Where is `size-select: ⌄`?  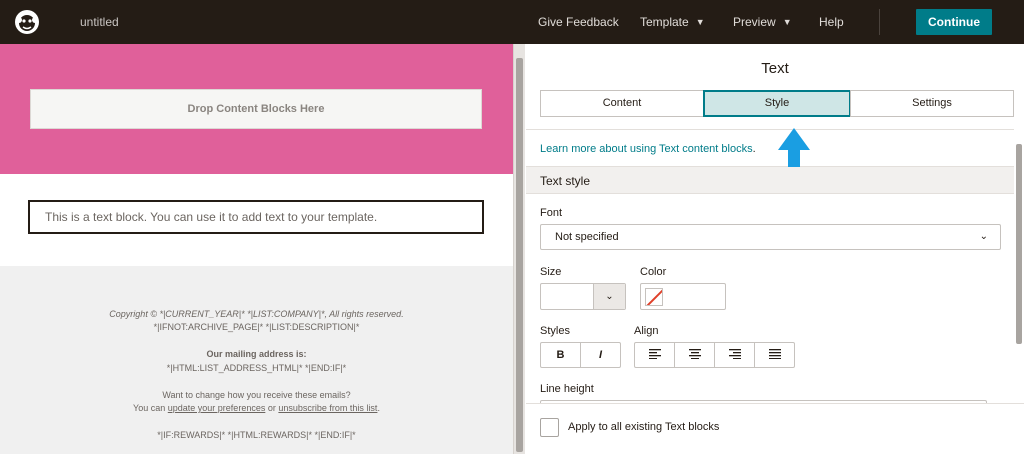 size-select: ⌄ is located at coordinates (583, 296).